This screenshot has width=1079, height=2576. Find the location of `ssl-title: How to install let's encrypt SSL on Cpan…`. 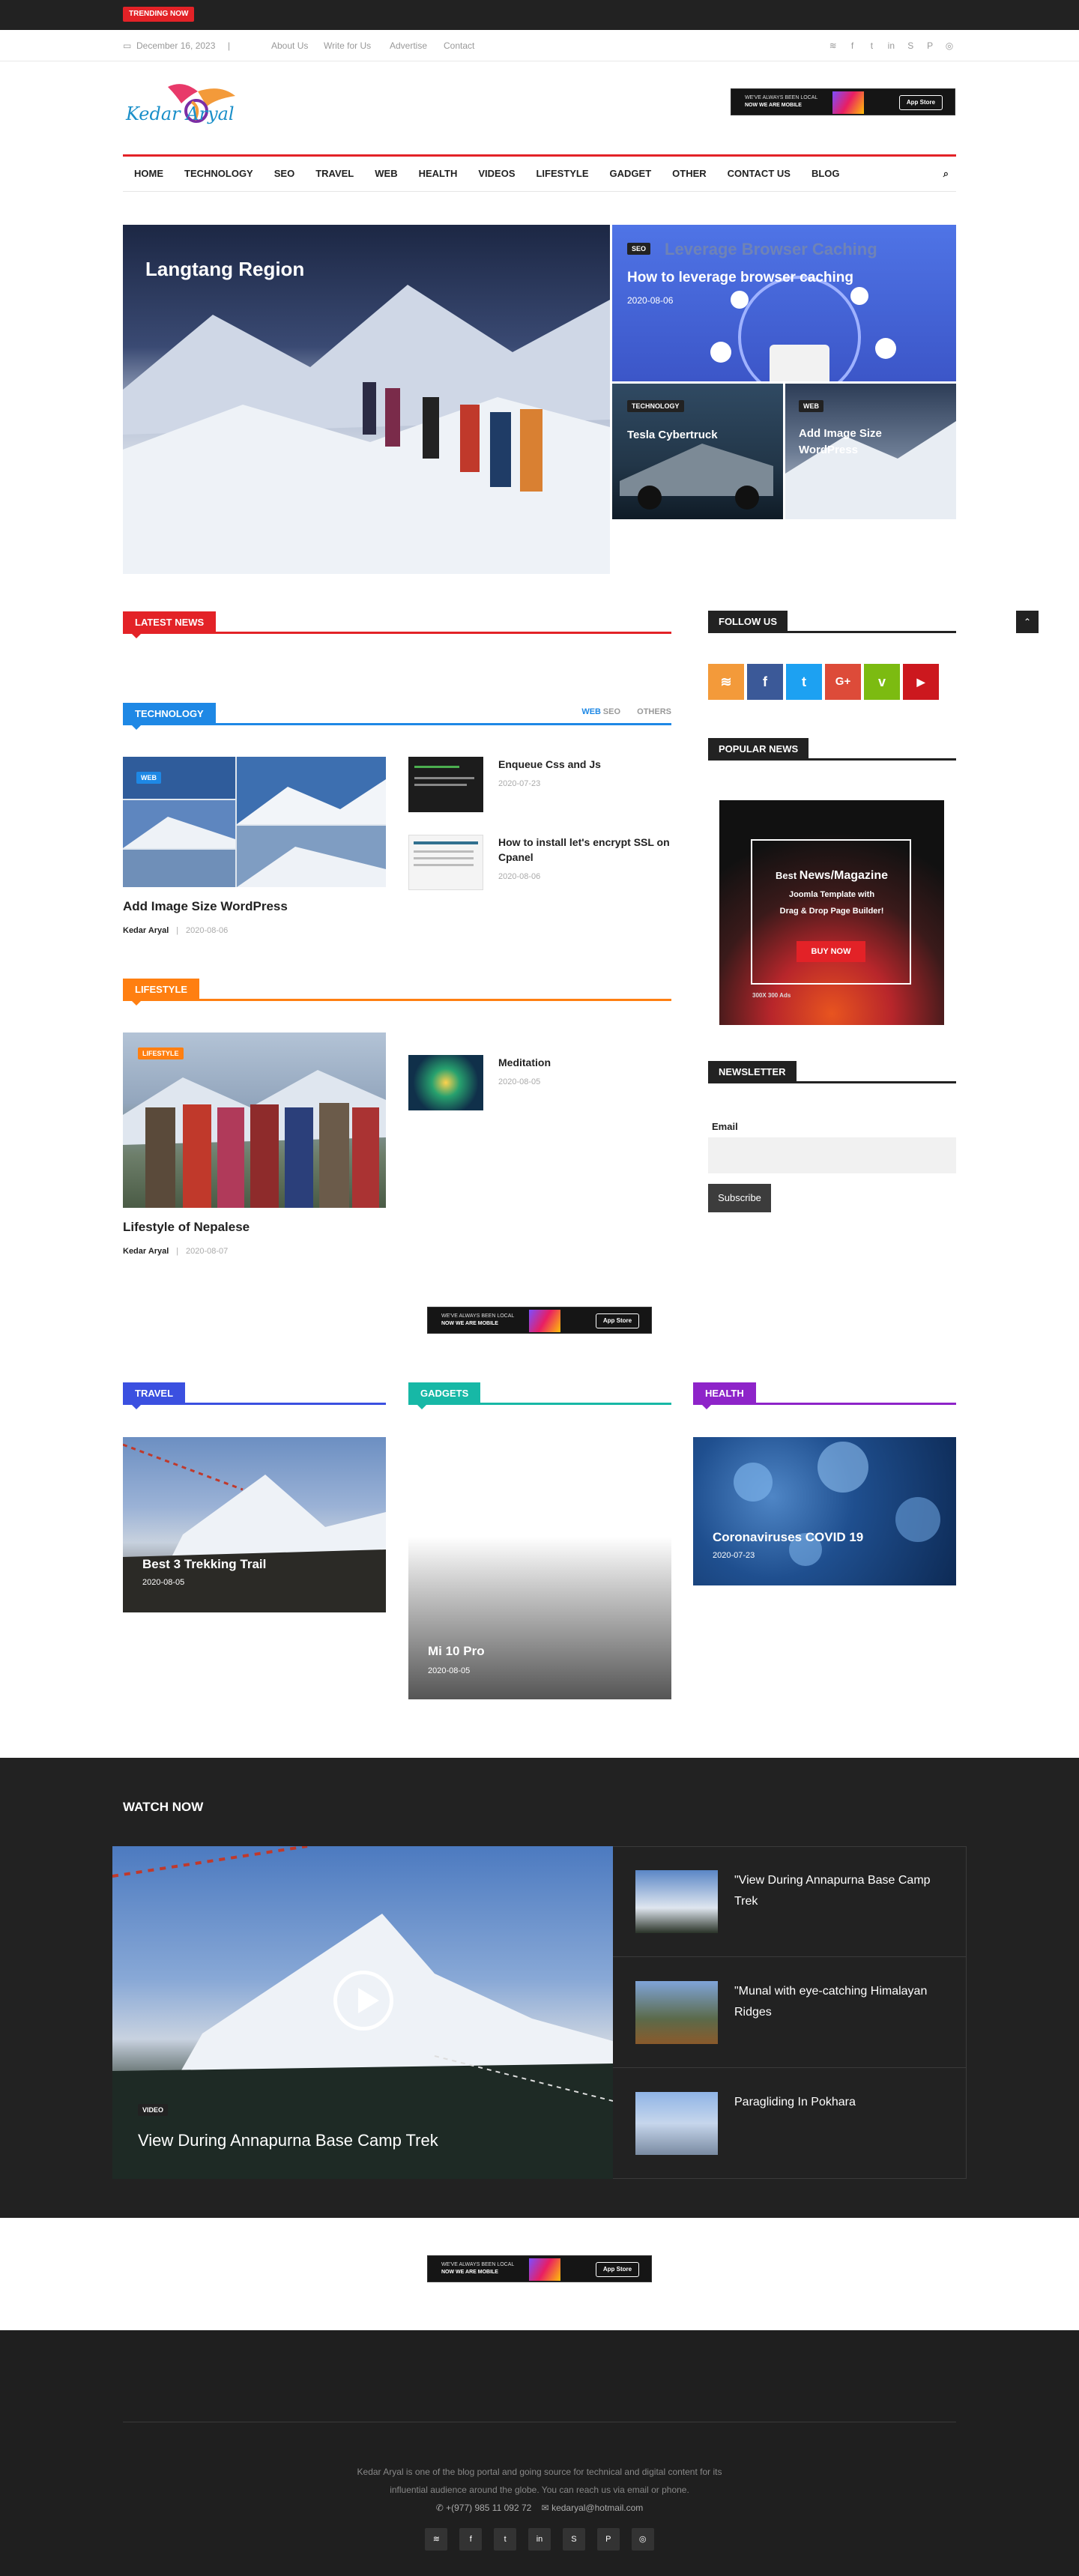

ssl-title: How to install let's encrypt SSL on Cpan… is located at coordinates (584, 850).